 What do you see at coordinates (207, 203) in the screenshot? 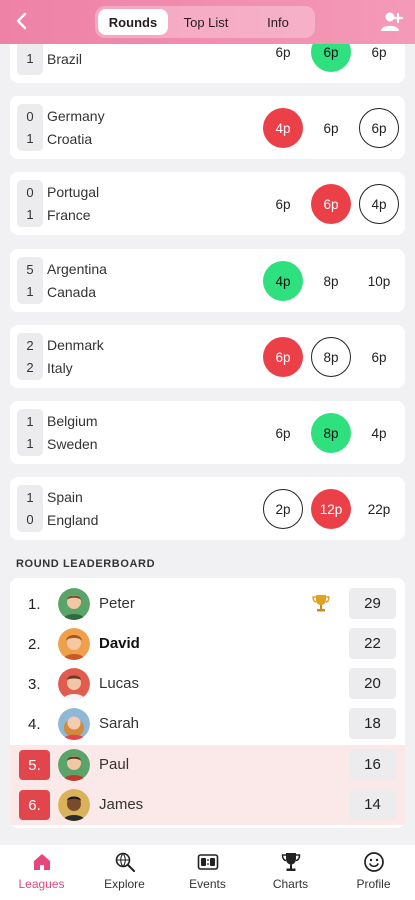
I see `match-card: 0 1 Portugal France 6p 6p 4p` at bounding box center [207, 203].